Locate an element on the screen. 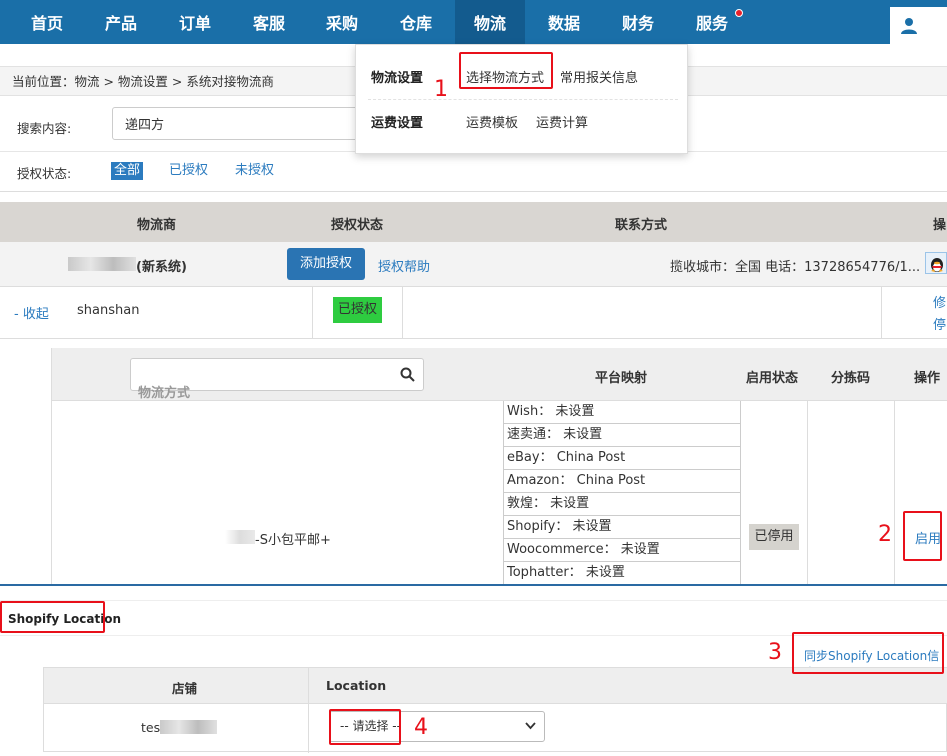 This screenshot has width=947, height=756. annotation-number-4: 4 is located at coordinates (421, 727).